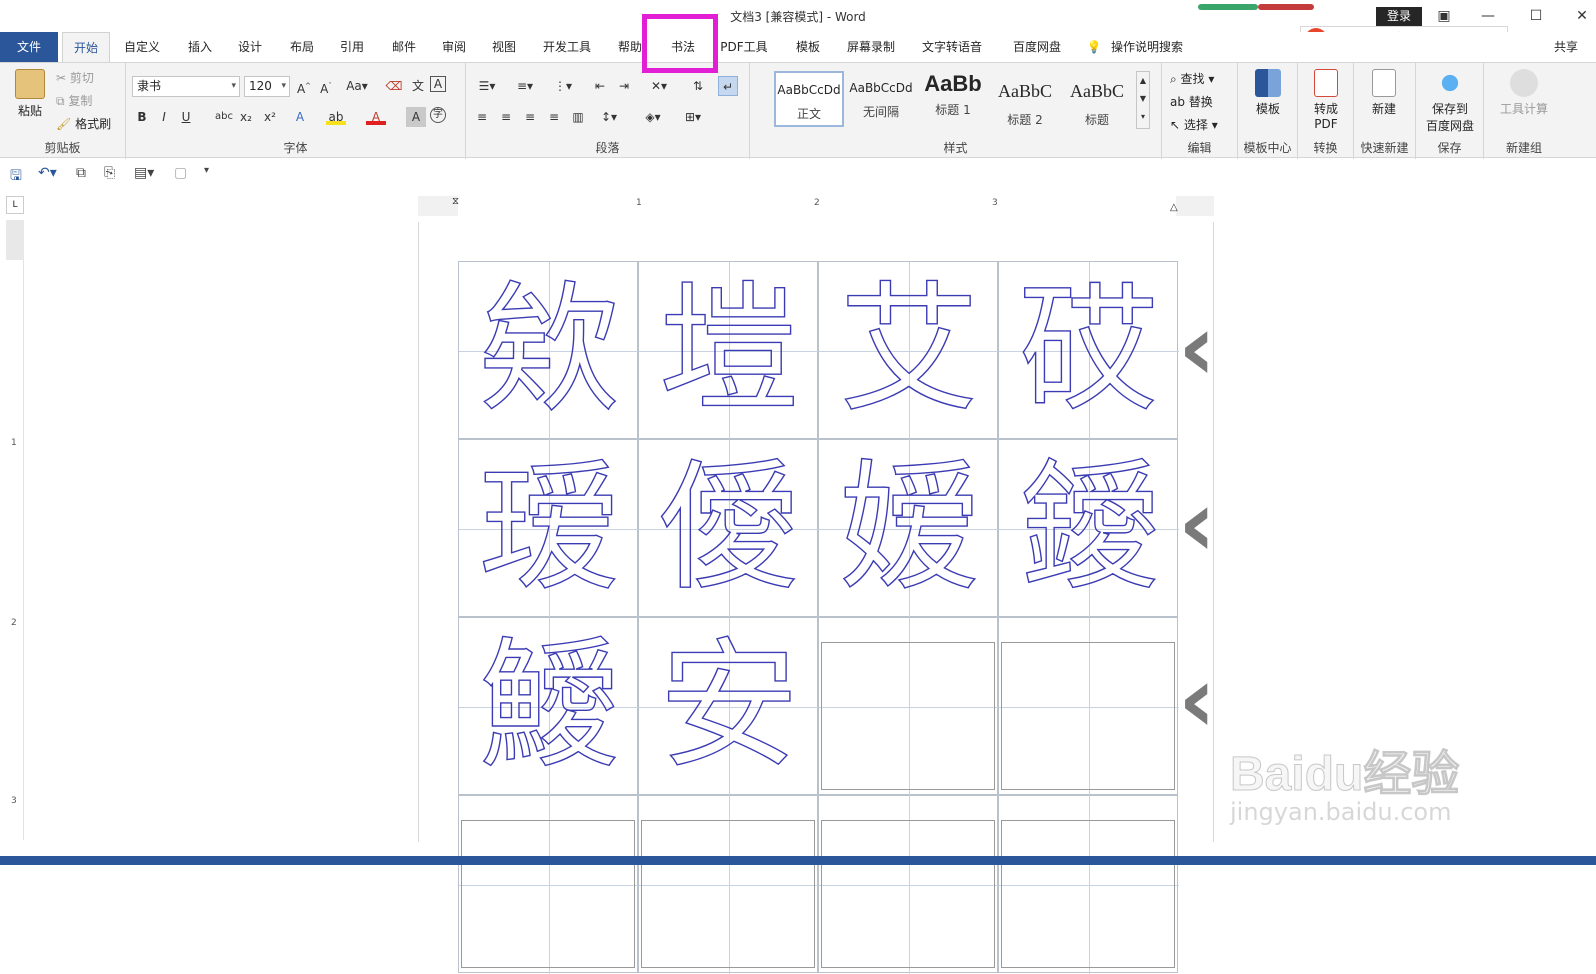  Describe the element at coordinates (404, 47) in the screenshot. I see `tab-mailings: 邮件` at that location.